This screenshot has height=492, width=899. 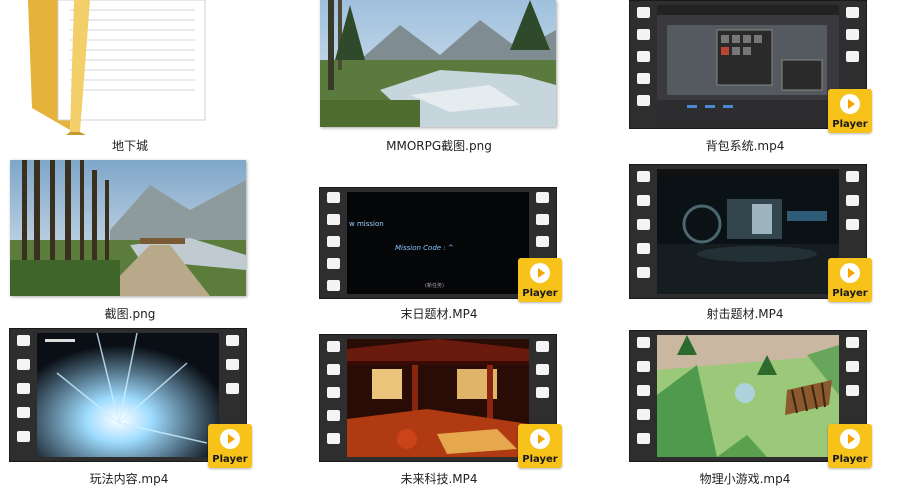 I want to click on file-item-gameplay-video: Player 玩法内容.mp4, so click(x=130, y=410).